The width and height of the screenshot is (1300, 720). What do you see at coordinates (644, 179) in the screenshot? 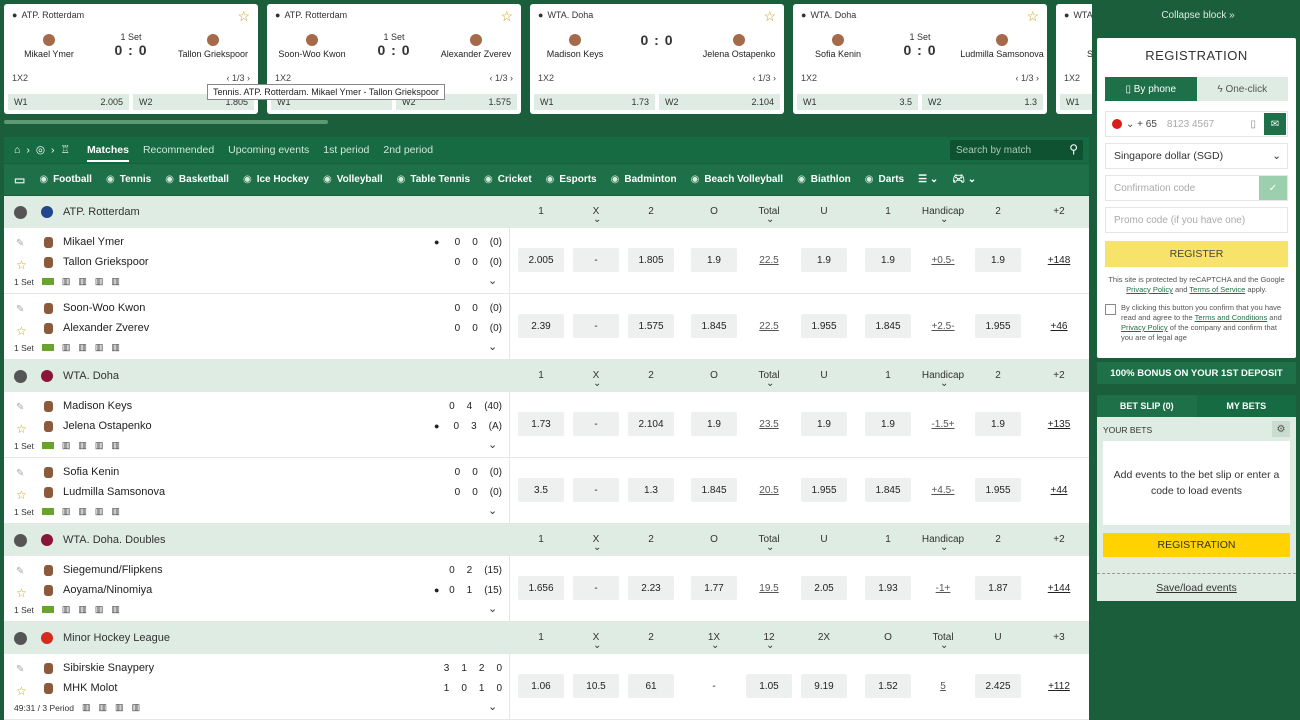
I see `sport-badminton: ◉ Badminton` at bounding box center [644, 179].